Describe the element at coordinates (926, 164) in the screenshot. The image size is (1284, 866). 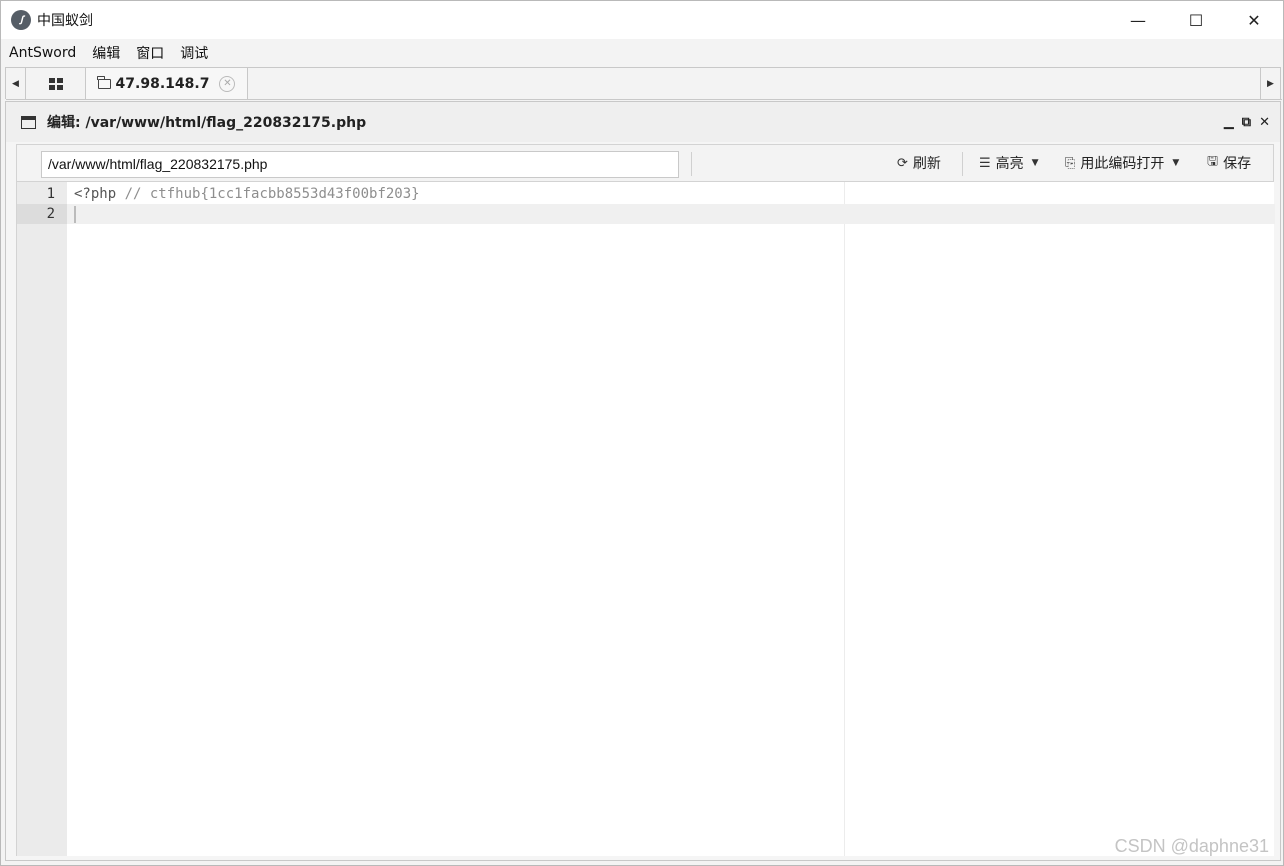
I see `refresh-label: 刷新` at that location.